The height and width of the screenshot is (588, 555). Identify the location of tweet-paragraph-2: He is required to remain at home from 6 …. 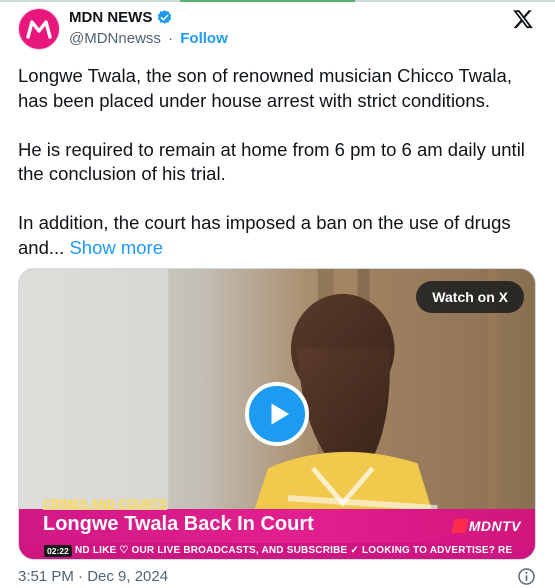
(271, 161).